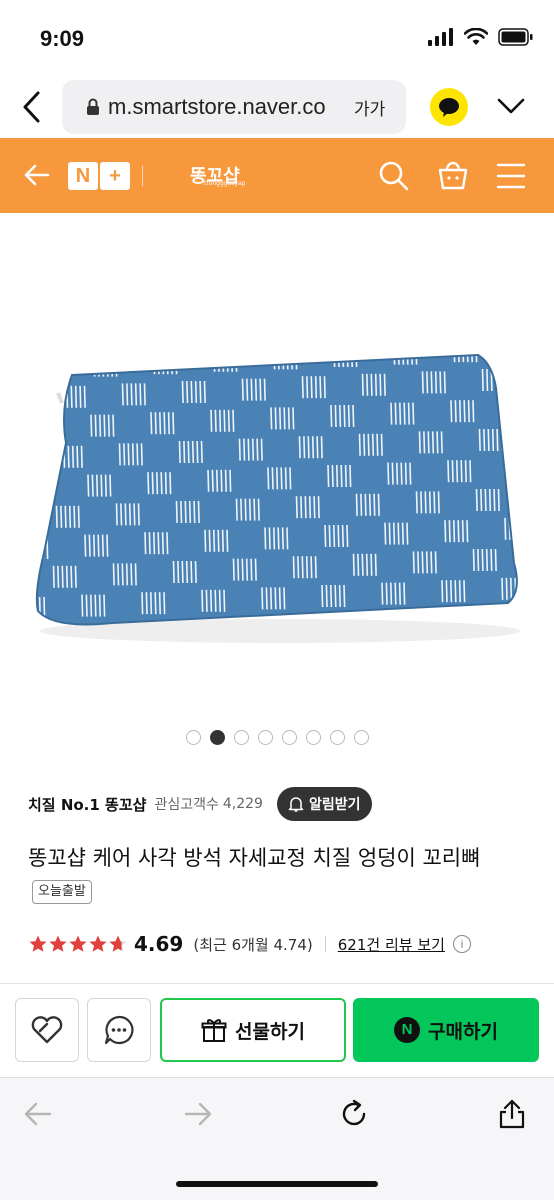 The width and height of the screenshot is (554, 1200). I want to click on star-rating, so click(78, 944).